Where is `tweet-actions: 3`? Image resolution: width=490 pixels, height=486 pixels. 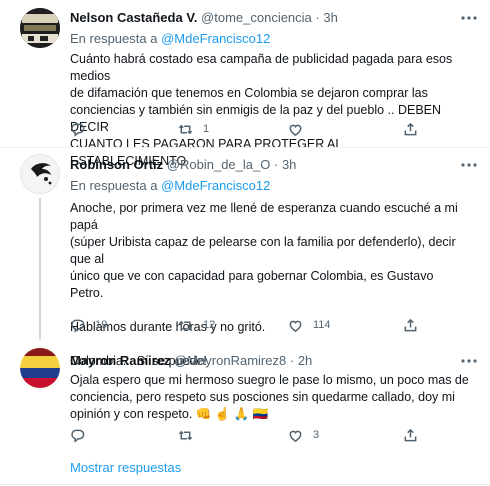
tweet-actions: 3 is located at coordinates (260, 435).